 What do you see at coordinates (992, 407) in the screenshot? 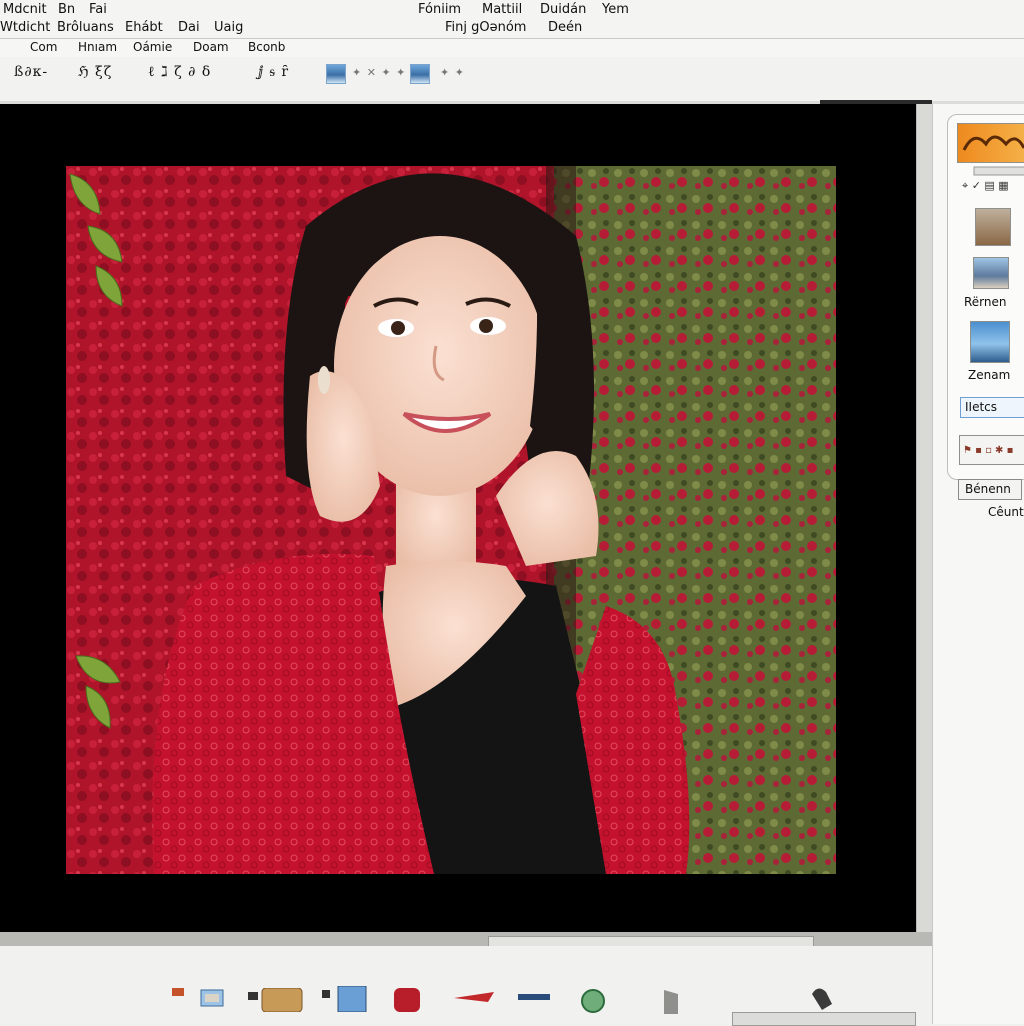
I see `field-input: IIetcs` at bounding box center [992, 407].